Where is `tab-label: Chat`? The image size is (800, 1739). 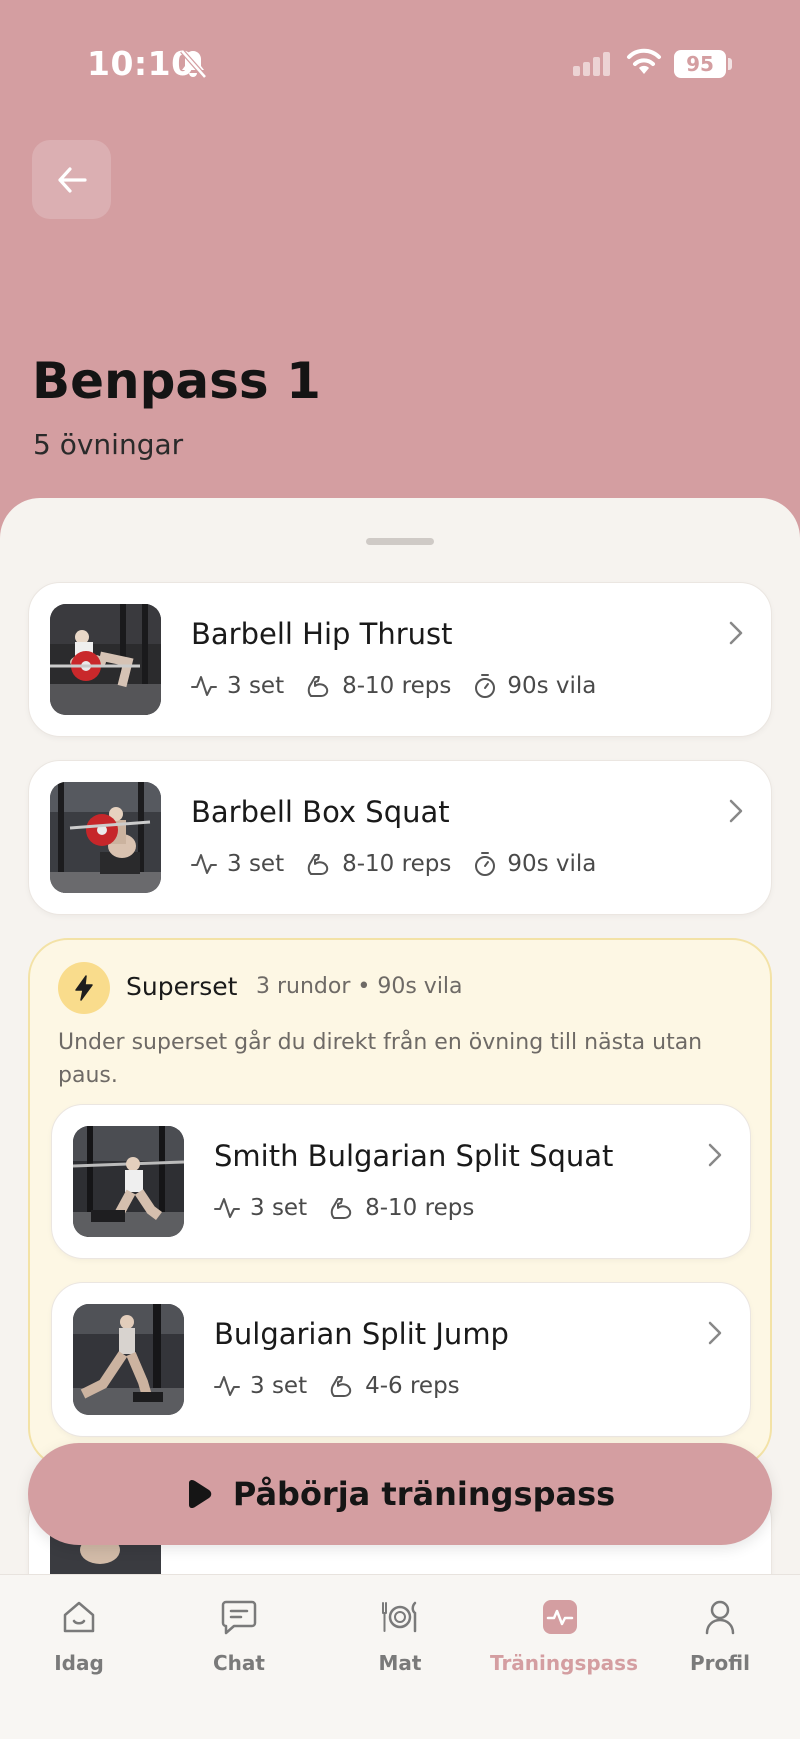 tab-label: Chat is located at coordinates (239, 1663).